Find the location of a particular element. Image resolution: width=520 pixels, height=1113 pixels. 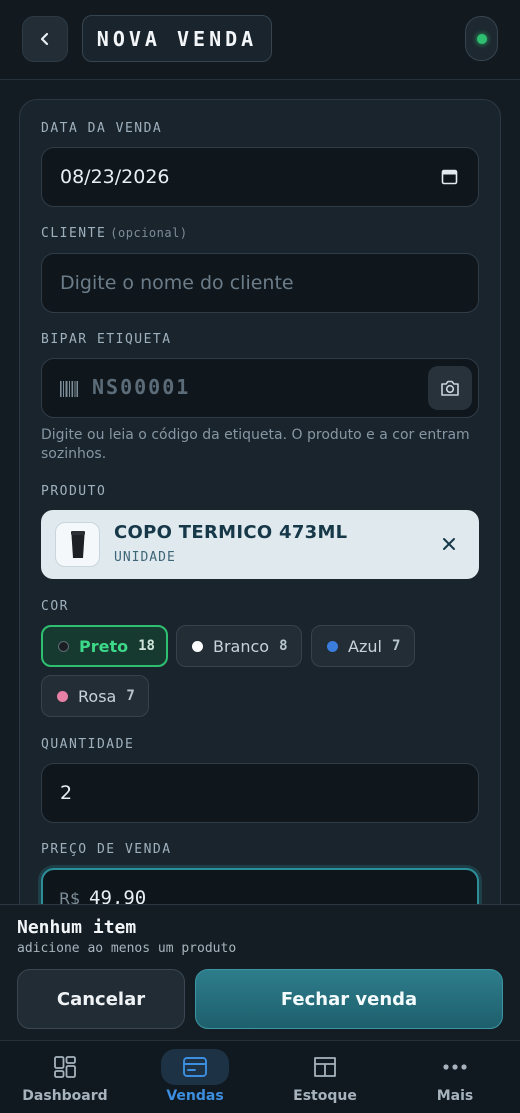

page-title: NOVA VENDA is located at coordinates (177, 38).